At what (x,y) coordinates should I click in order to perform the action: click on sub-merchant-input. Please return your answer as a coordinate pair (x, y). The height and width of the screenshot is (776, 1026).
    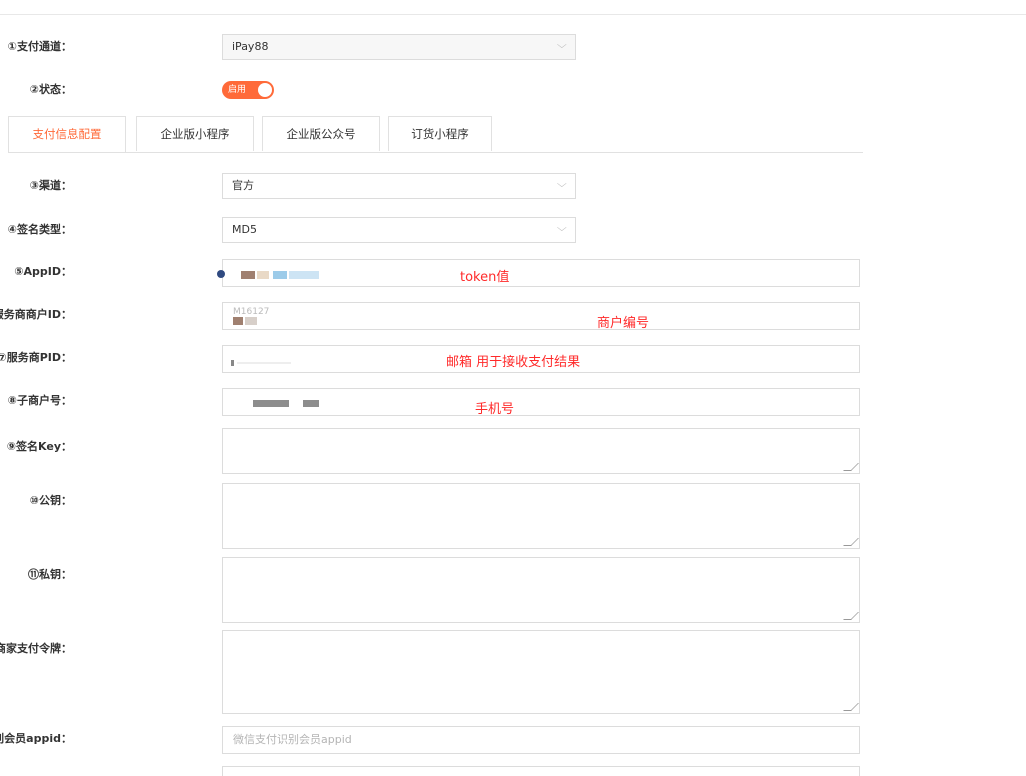
    Looking at the image, I should click on (541, 402).